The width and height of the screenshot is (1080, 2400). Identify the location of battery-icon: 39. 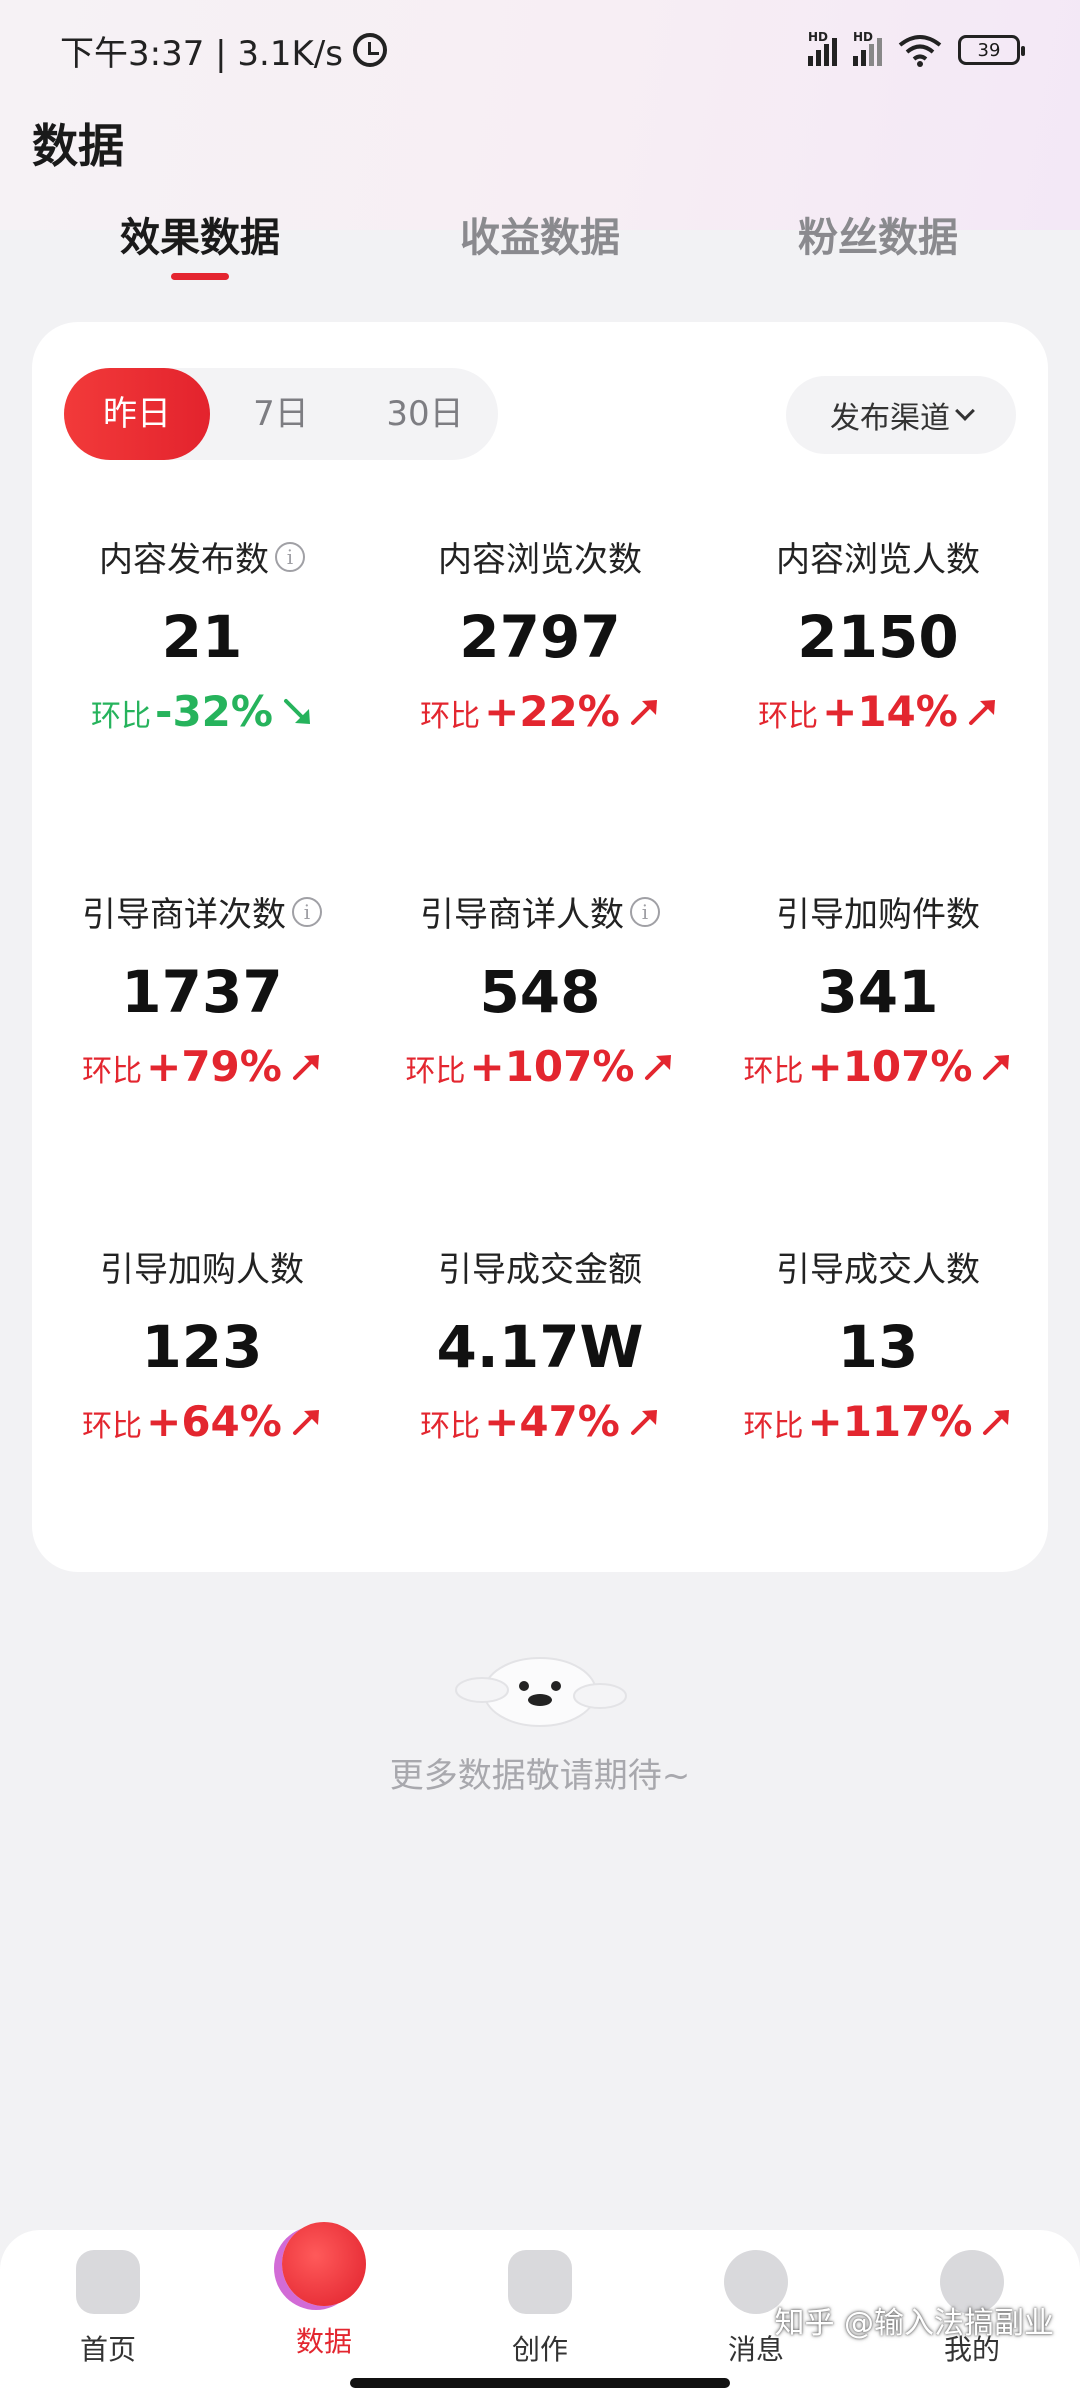
(991, 50).